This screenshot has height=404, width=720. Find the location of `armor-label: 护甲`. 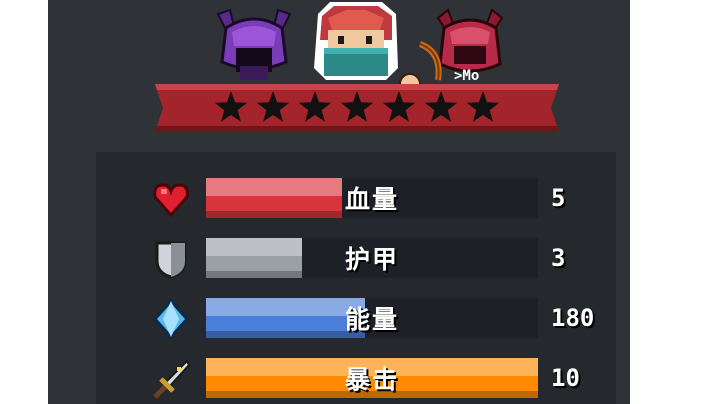

armor-label: 护甲 is located at coordinates (371, 259).